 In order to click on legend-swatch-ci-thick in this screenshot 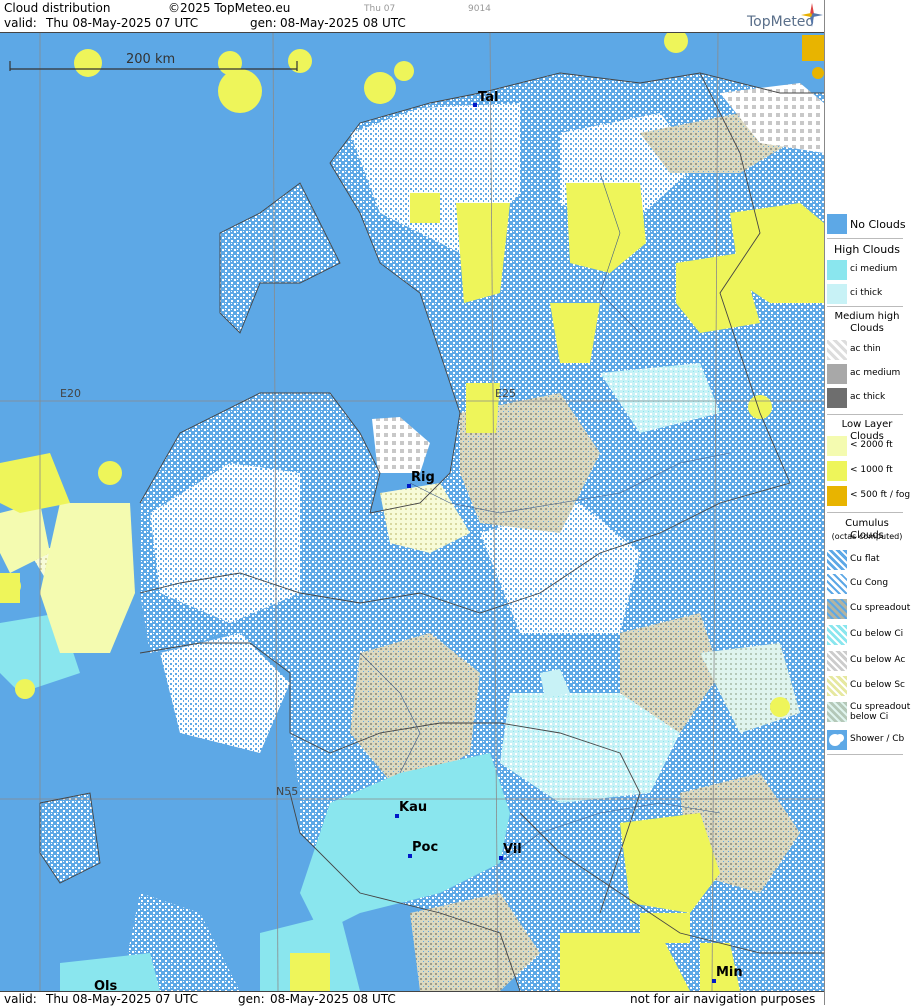, I will do `click(837, 294)`.